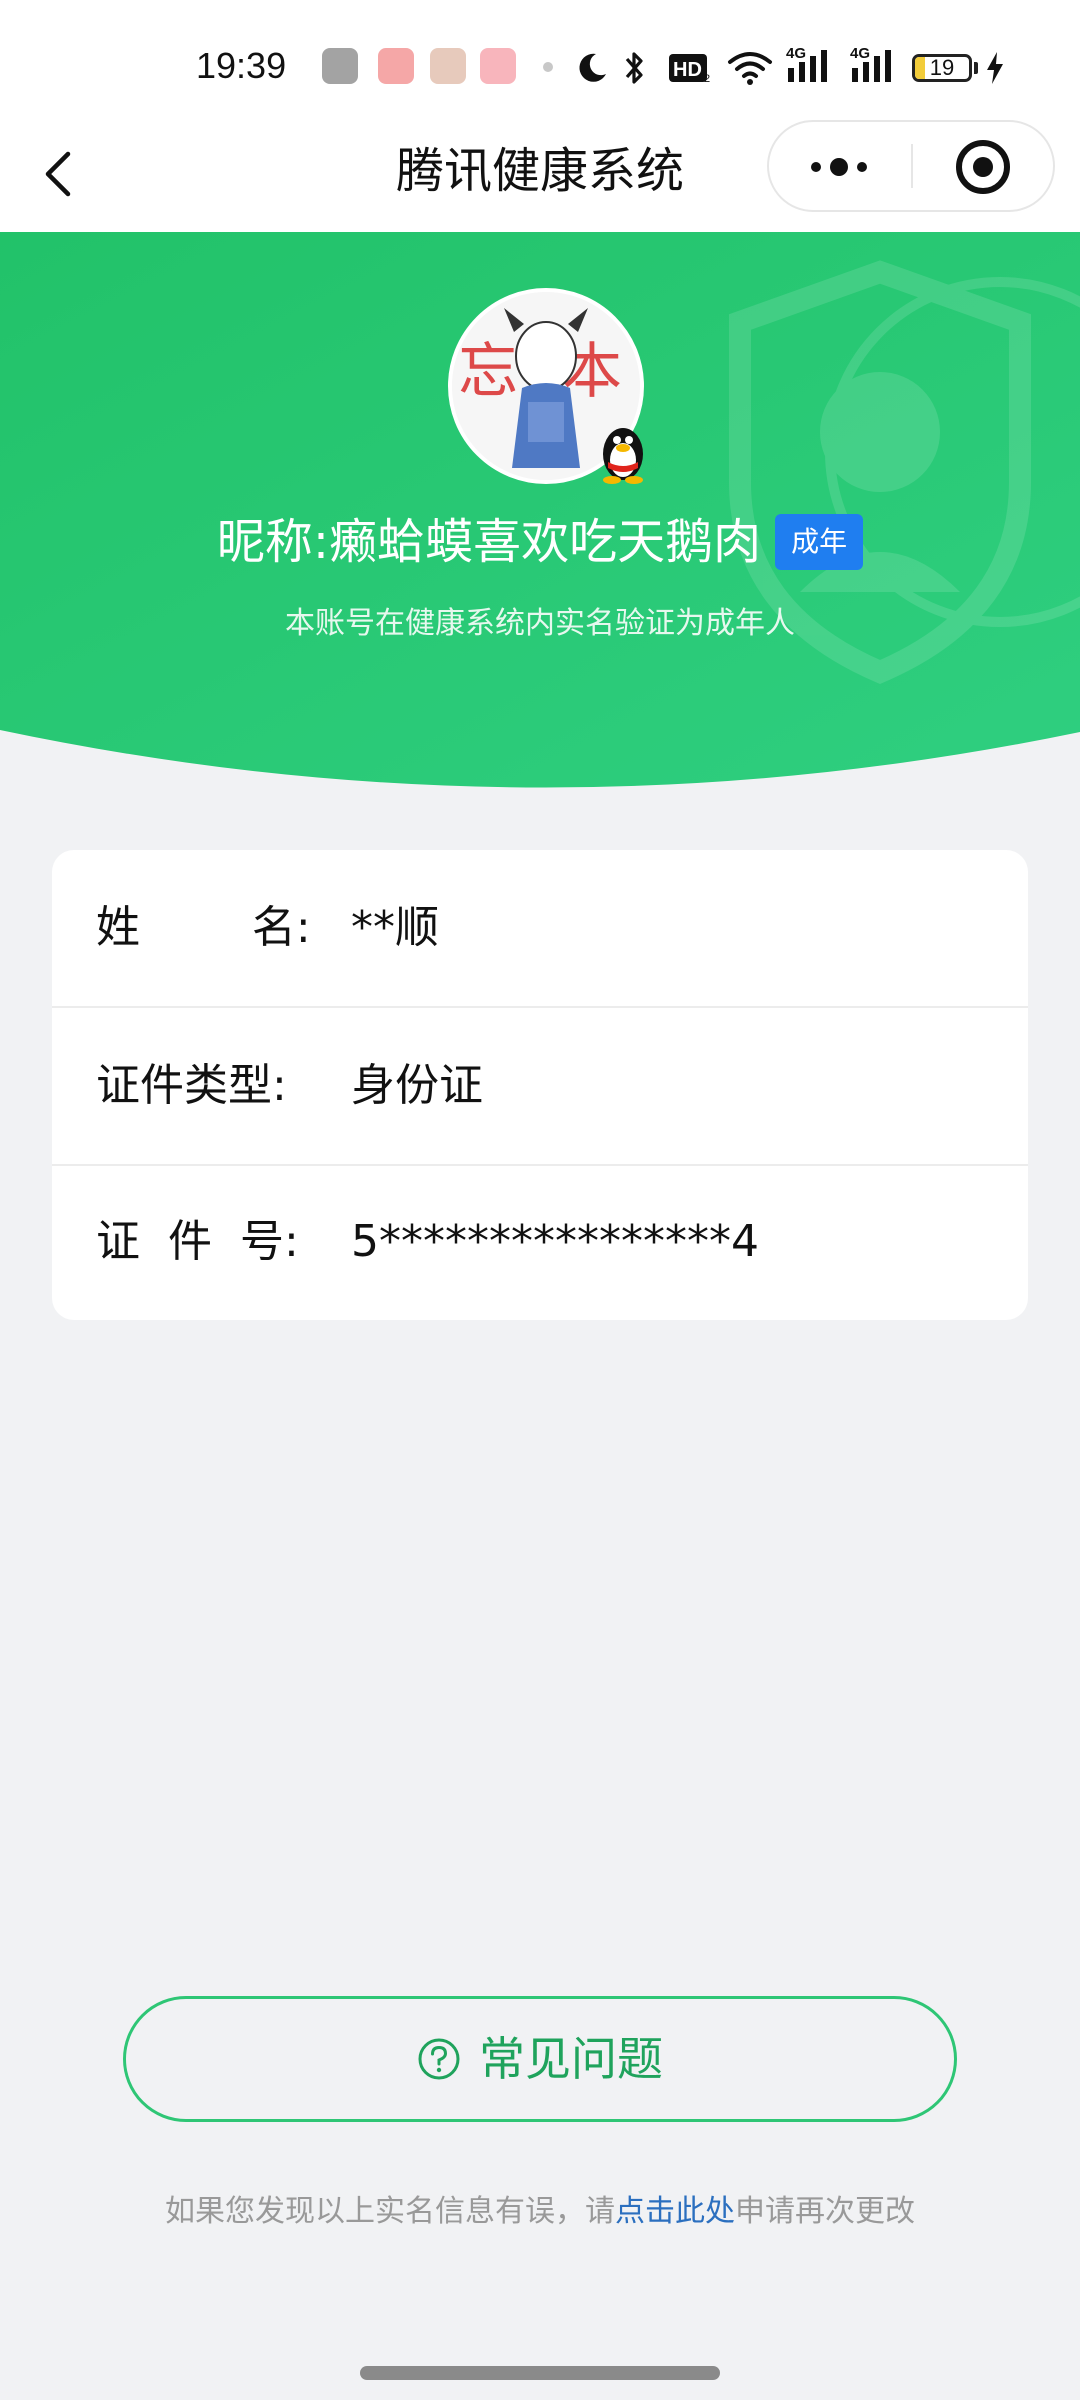  I want to click on close-program-button, so click(984, 166).